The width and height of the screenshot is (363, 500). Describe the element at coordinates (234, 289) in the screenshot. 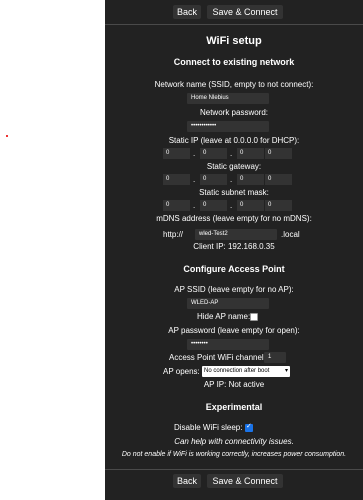

I see `ap-ssid-label: AP SSID (leave empty for no AP):` at that location.